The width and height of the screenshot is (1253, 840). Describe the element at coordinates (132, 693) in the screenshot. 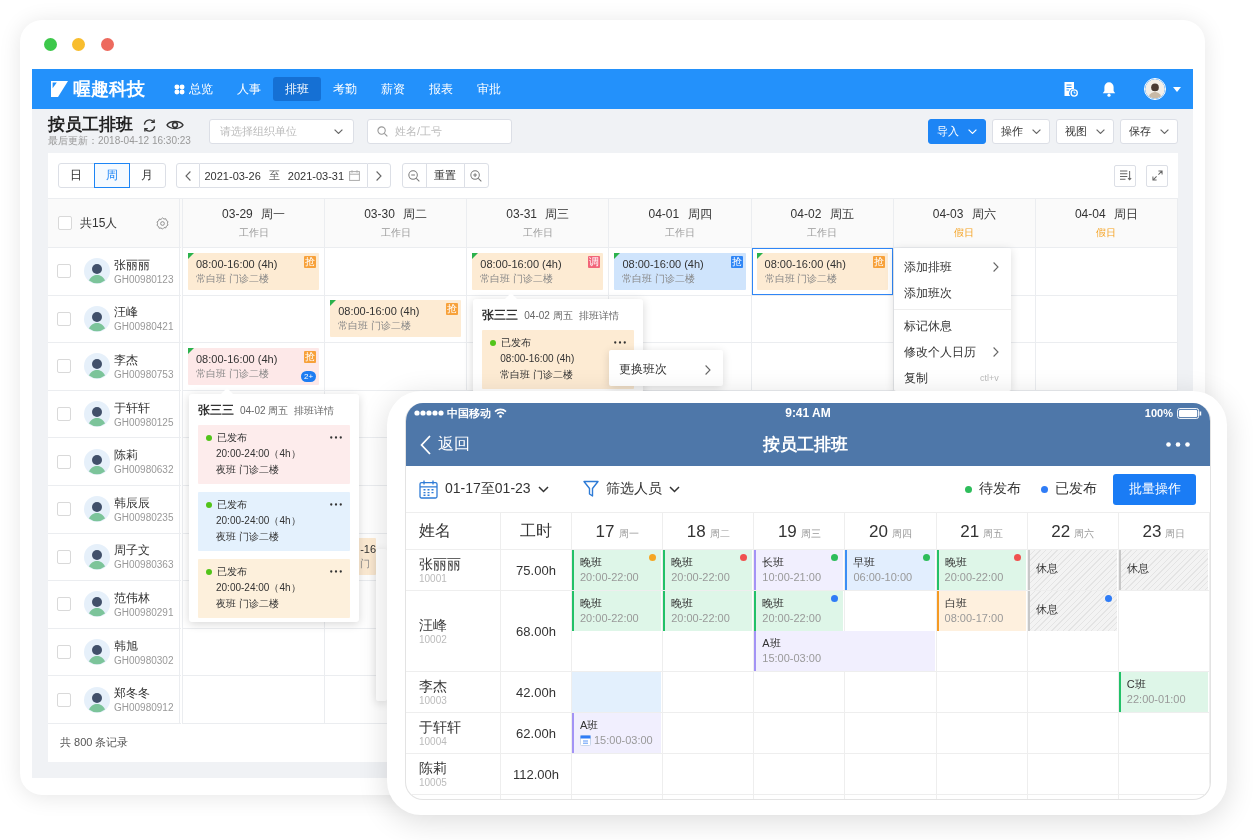

I see `employee-name: 郑冬冬` at that location.